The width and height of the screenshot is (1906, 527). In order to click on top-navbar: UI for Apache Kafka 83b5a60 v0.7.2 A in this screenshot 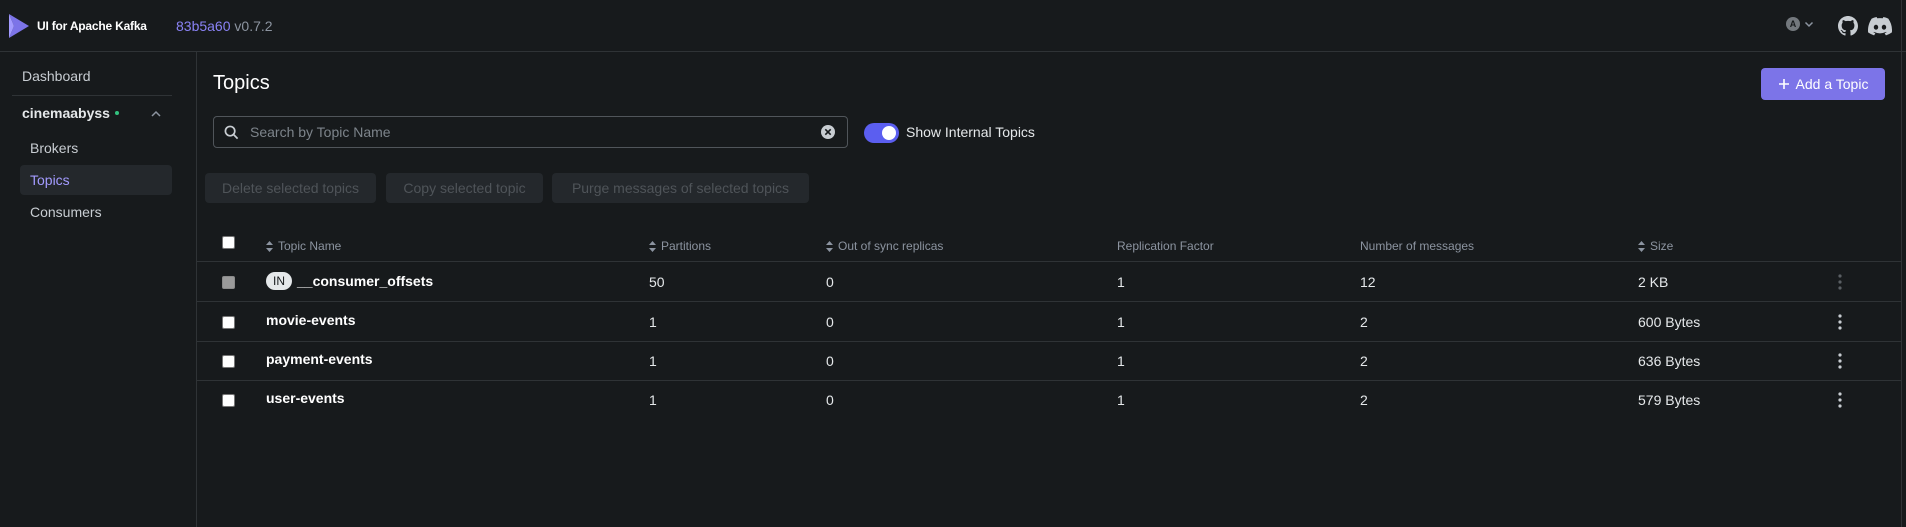, I will do `click(953, 26)`.